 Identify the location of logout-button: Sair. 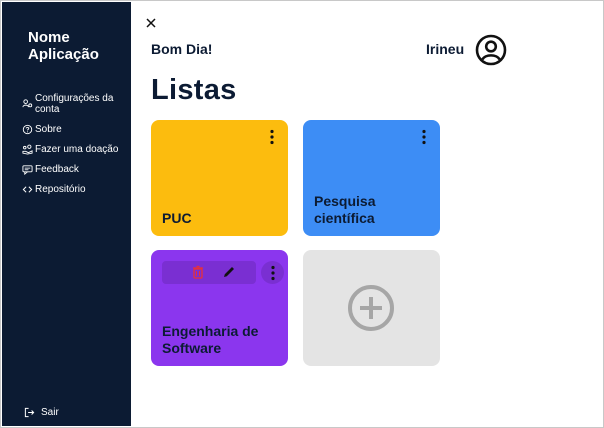
(41, 412).